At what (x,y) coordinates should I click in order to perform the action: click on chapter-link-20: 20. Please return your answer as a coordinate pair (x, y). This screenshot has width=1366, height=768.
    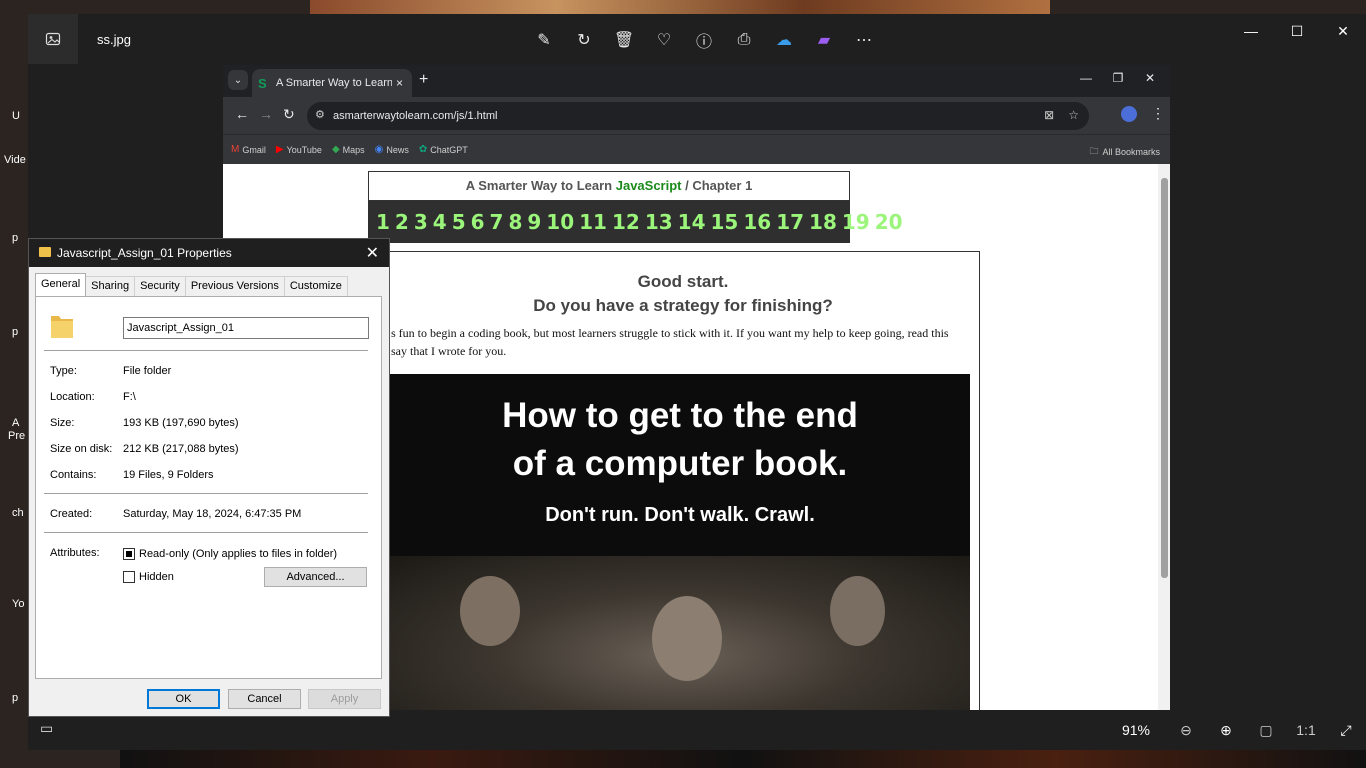
    Looking at the image, I should click on (888, 222).